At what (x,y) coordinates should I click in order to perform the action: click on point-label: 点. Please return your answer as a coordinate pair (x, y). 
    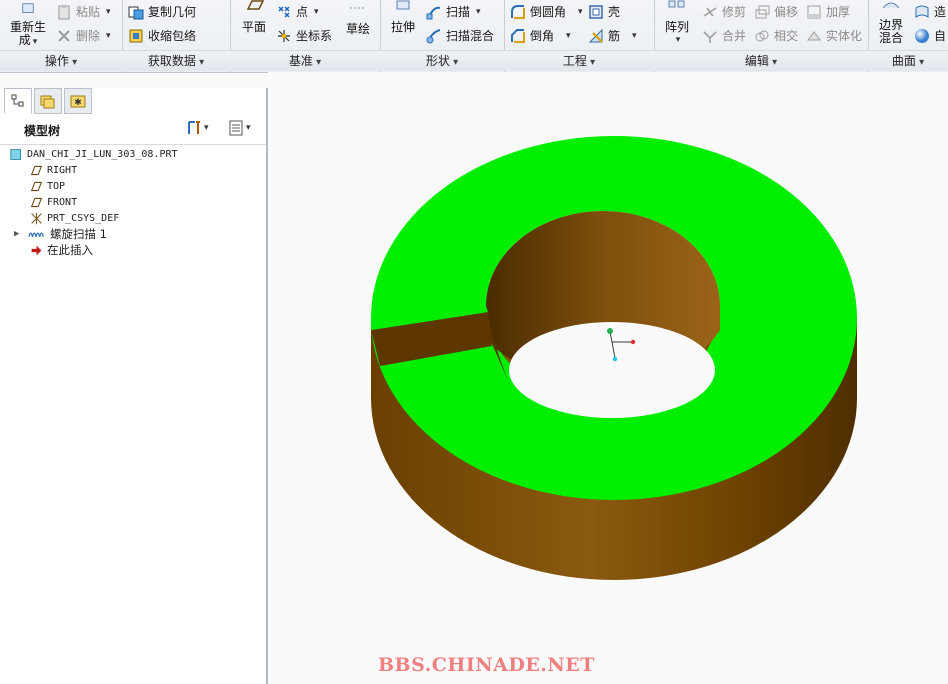
    Looking at the image, I should click on (302, 12).